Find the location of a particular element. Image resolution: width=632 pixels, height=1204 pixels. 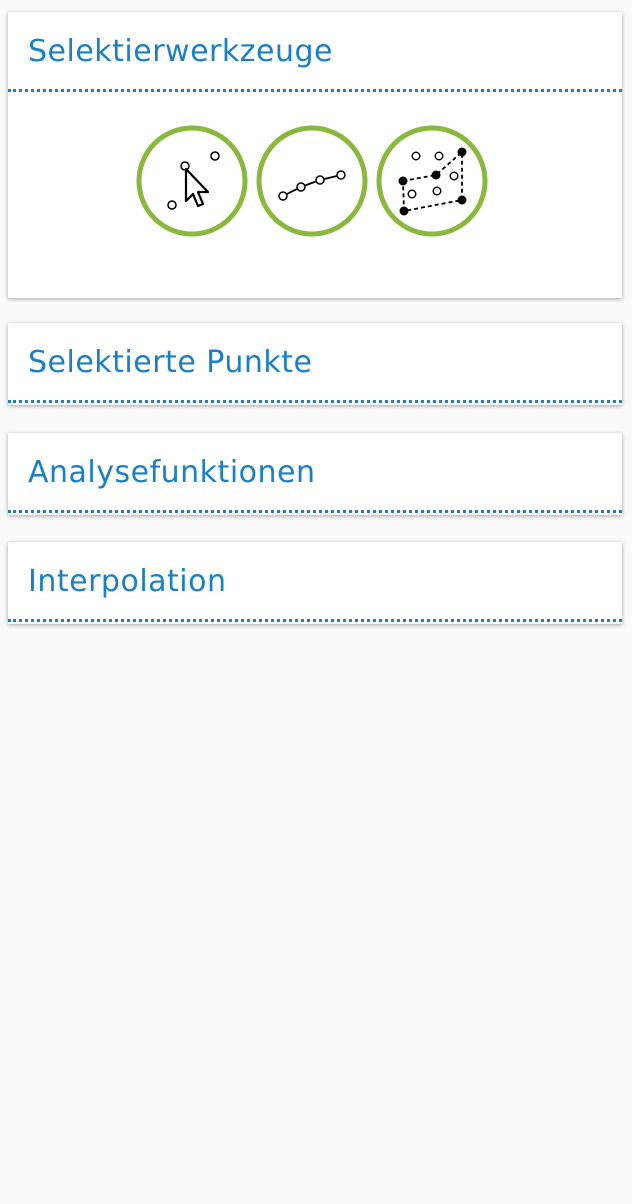

panel-header-analysis-functions: Analysefunktionen is located at coordinates (315, 473).